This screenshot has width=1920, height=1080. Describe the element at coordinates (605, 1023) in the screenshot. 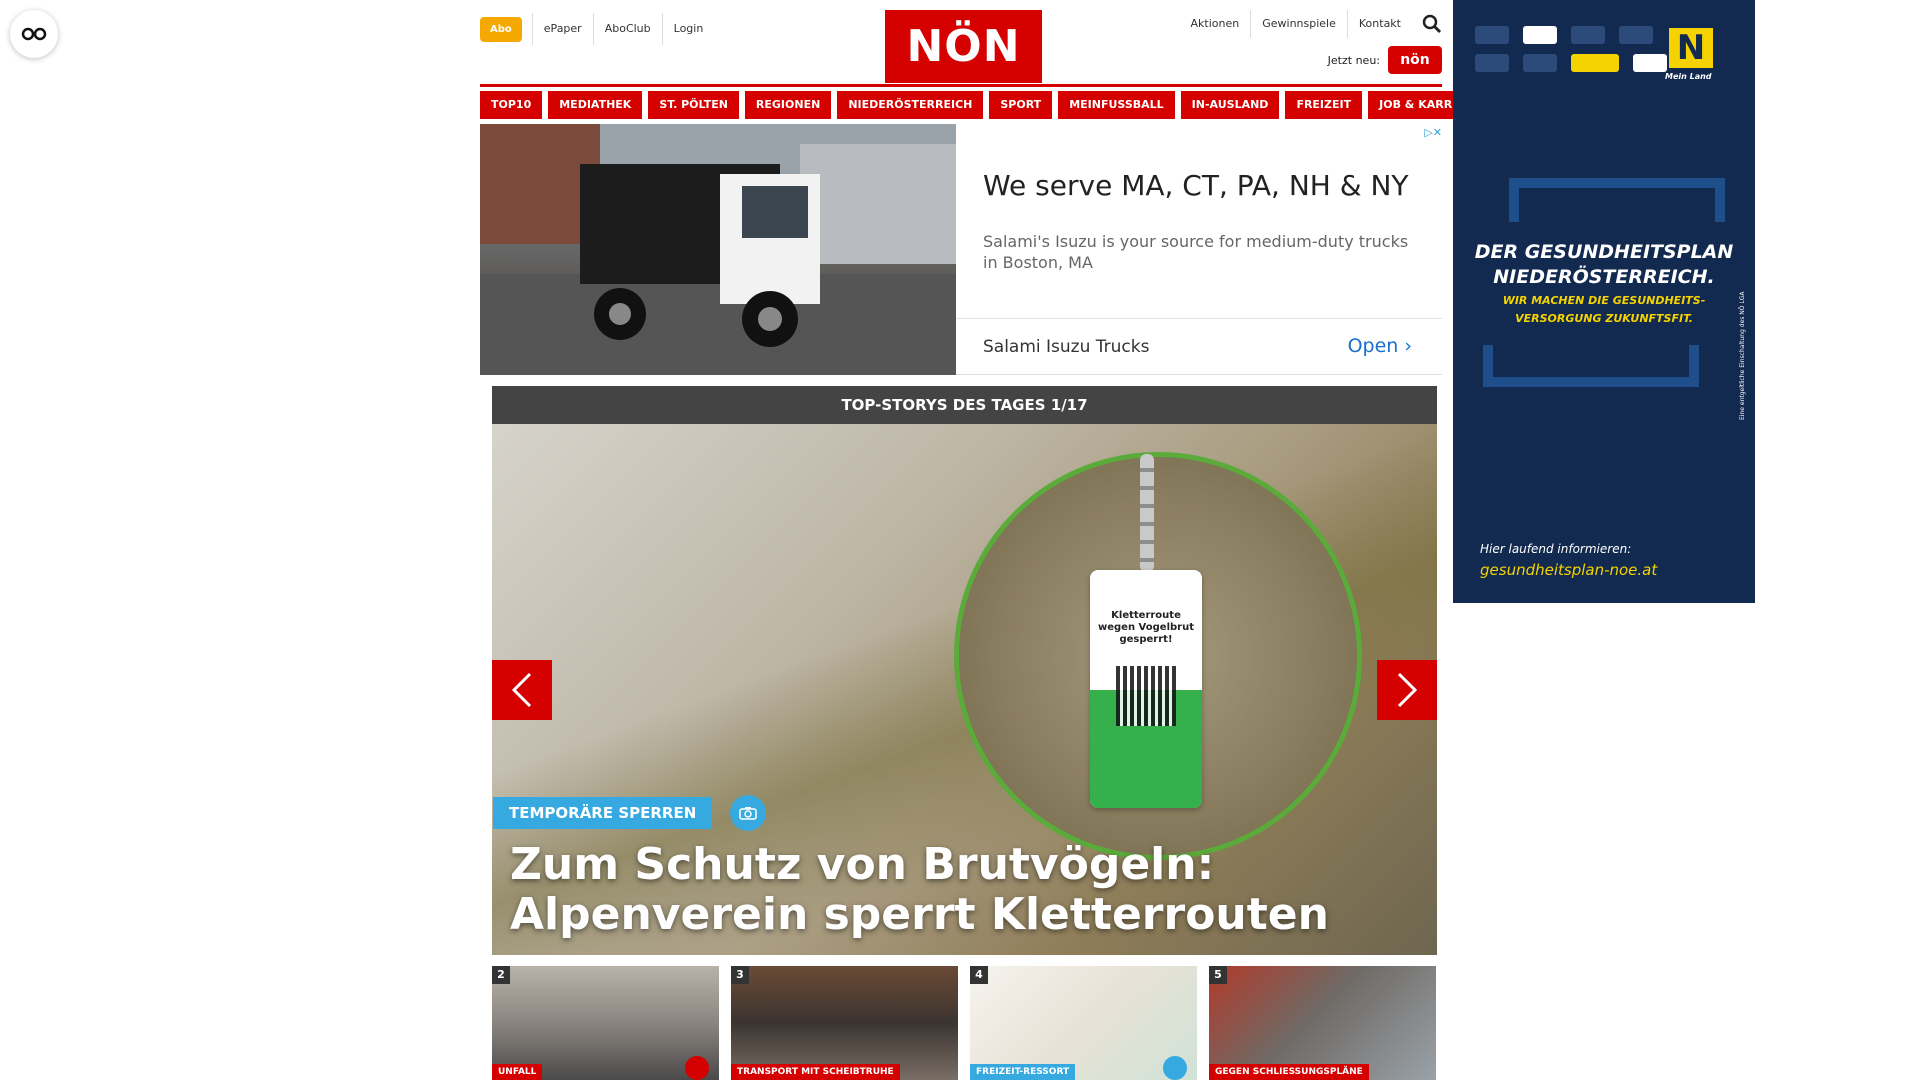

I see `story-thumb: 2 UNFALL` at that location.